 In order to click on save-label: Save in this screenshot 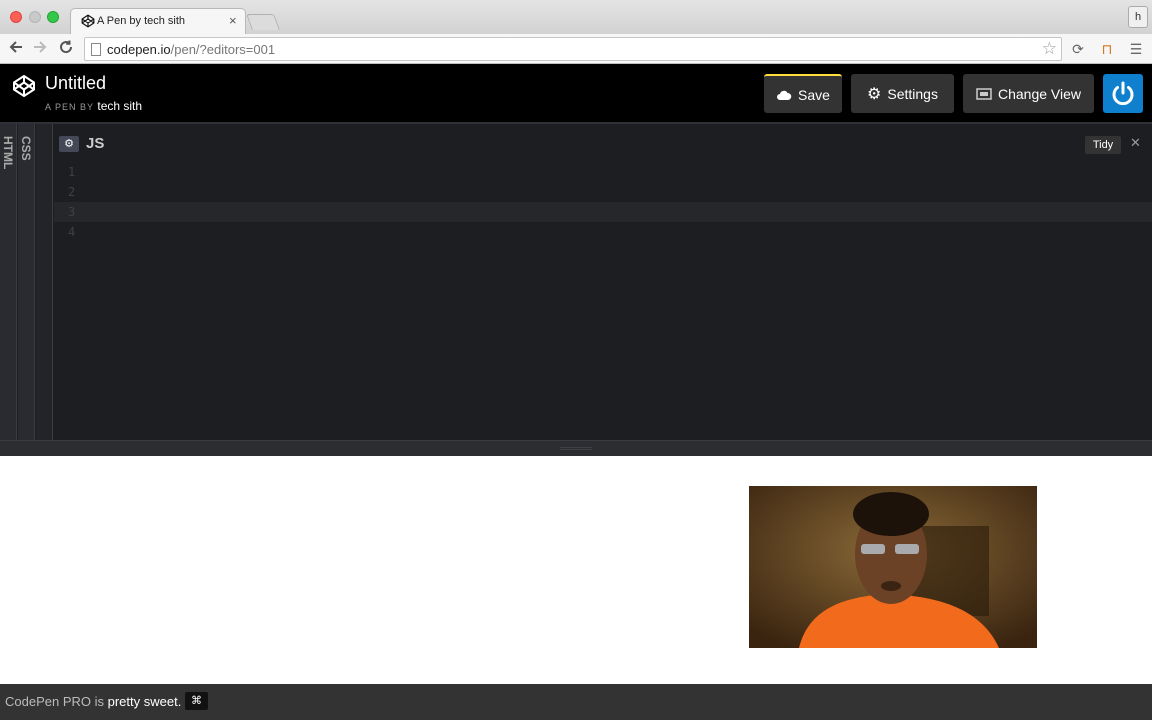, I will do `click(814, 94)`.